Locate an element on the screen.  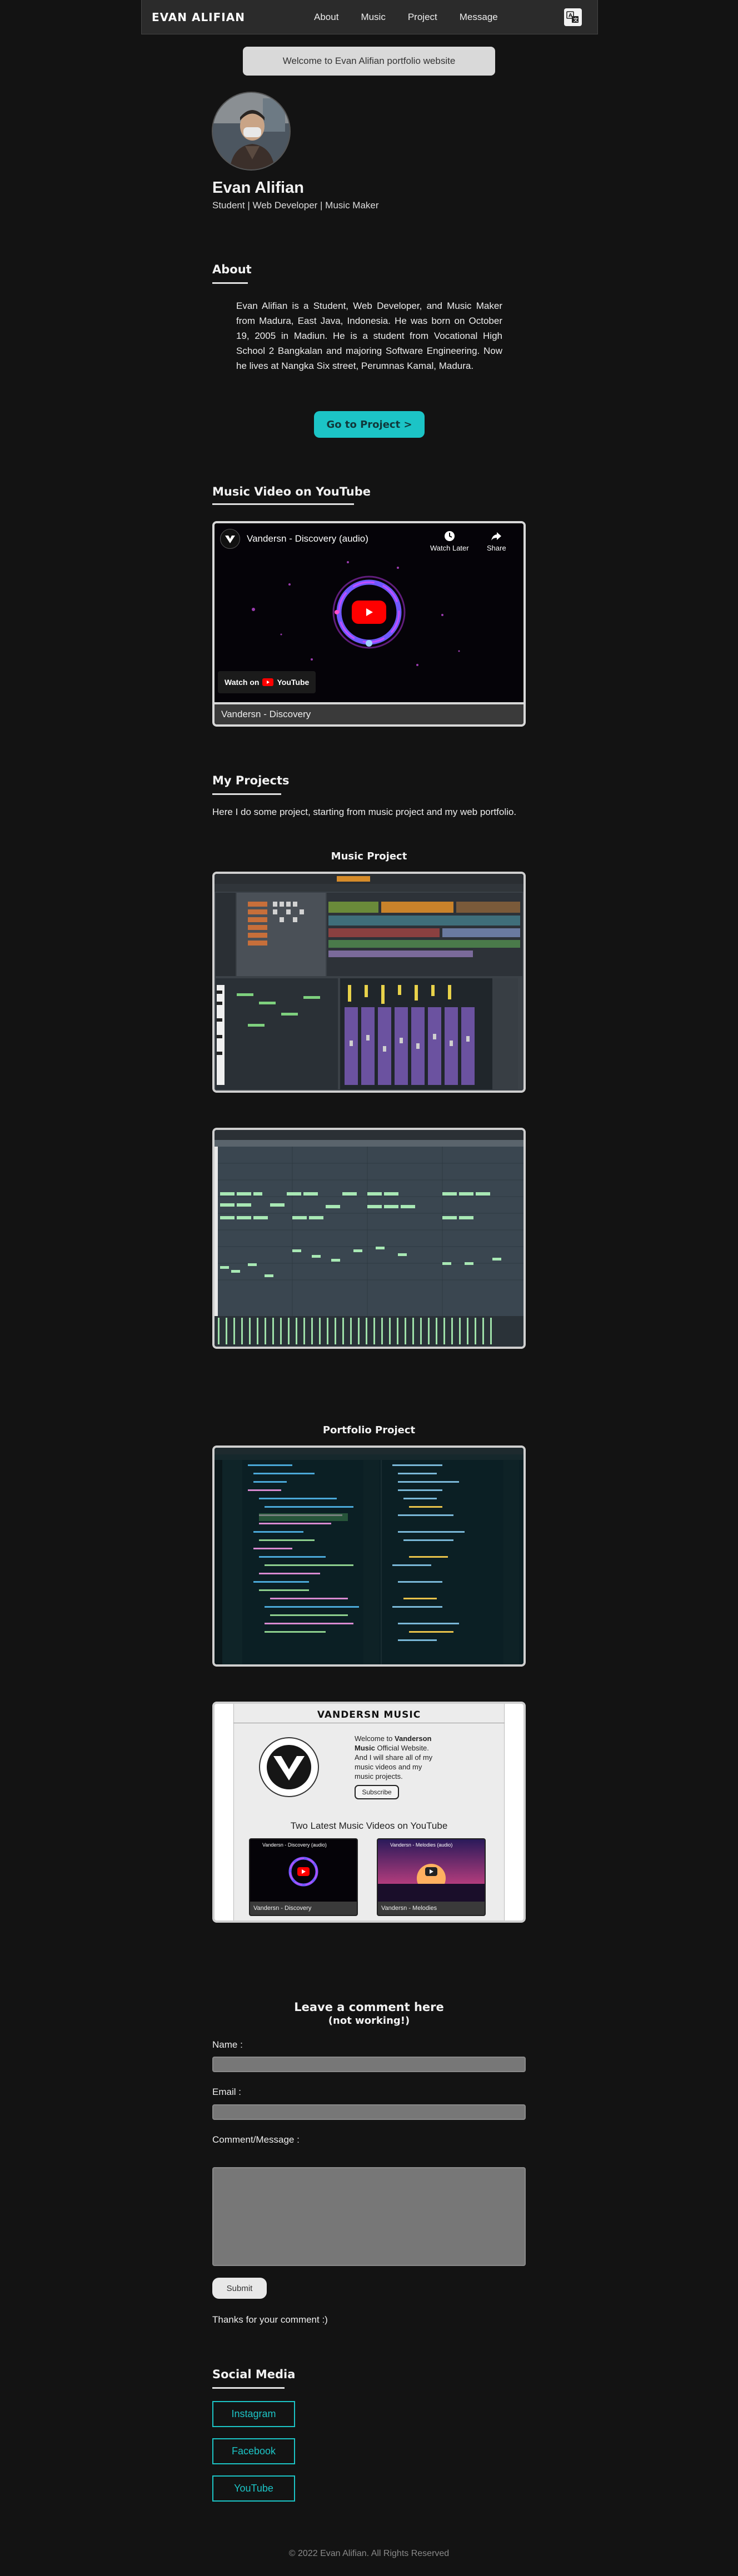
channel-icon is located at coordinates (230, 539).